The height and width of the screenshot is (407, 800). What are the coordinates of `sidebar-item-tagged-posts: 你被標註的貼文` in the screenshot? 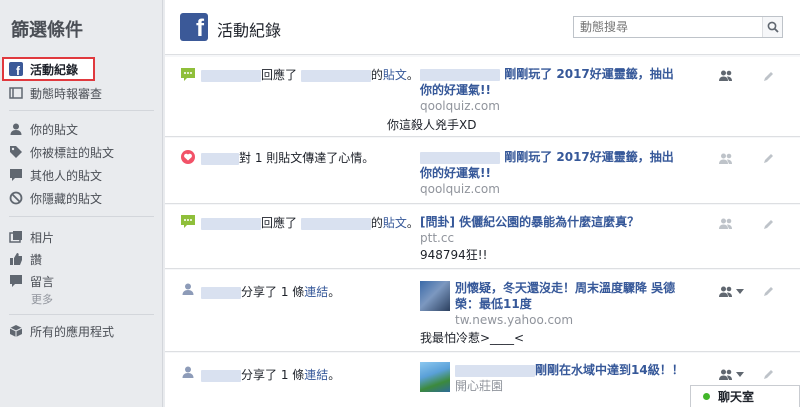 It's located at (77, 152).